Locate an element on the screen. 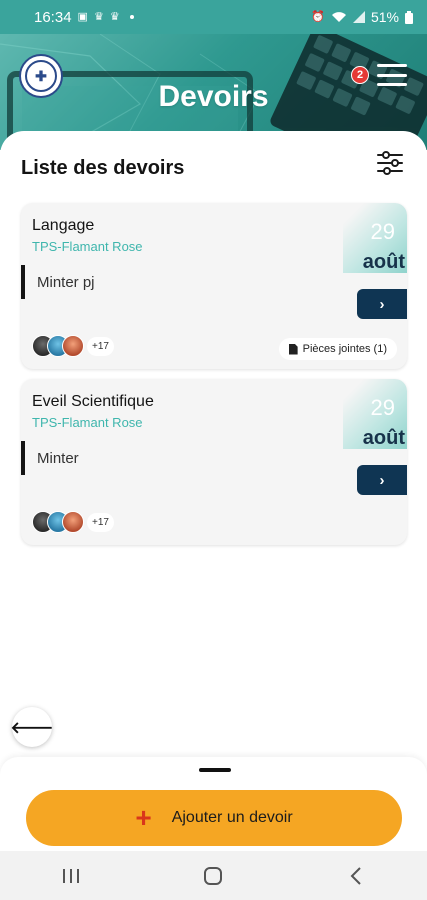 This screenshot has width=427, height=900. drag-handle is located at coordinates (215, 770).